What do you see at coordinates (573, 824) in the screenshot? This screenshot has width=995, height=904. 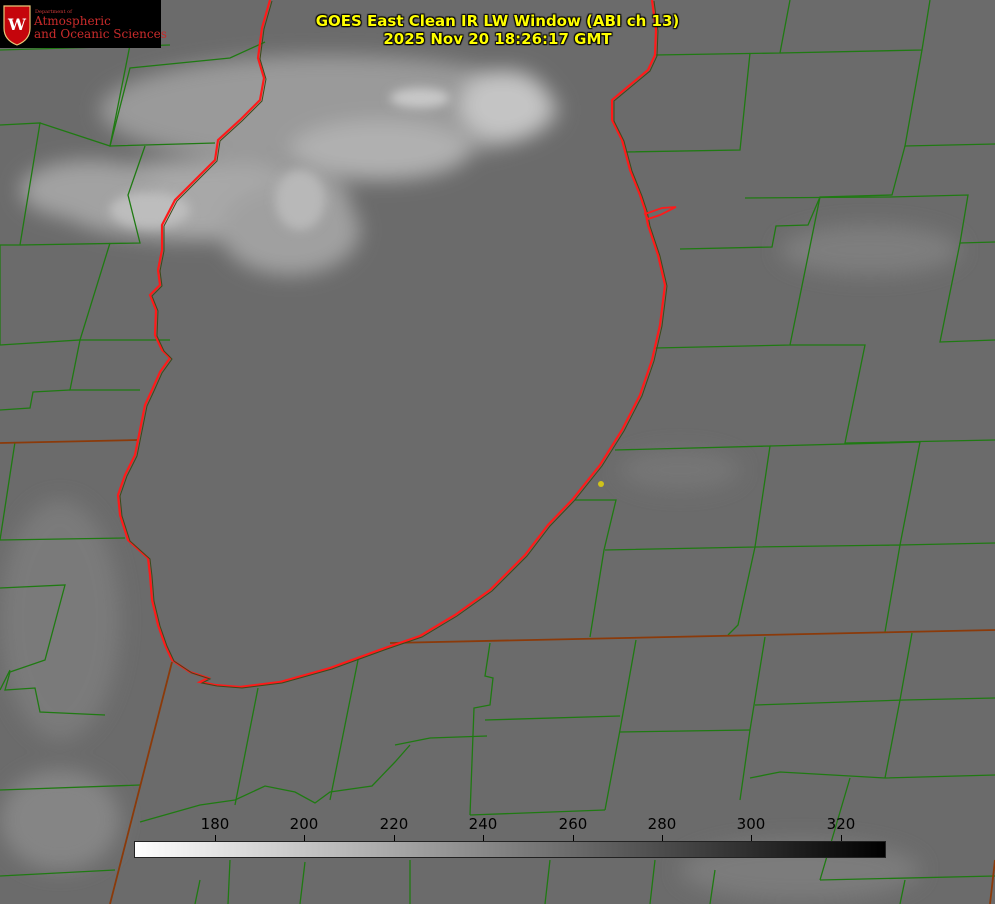 I see `colorbar-tick-label: 260` at bounding box center [573, 824].